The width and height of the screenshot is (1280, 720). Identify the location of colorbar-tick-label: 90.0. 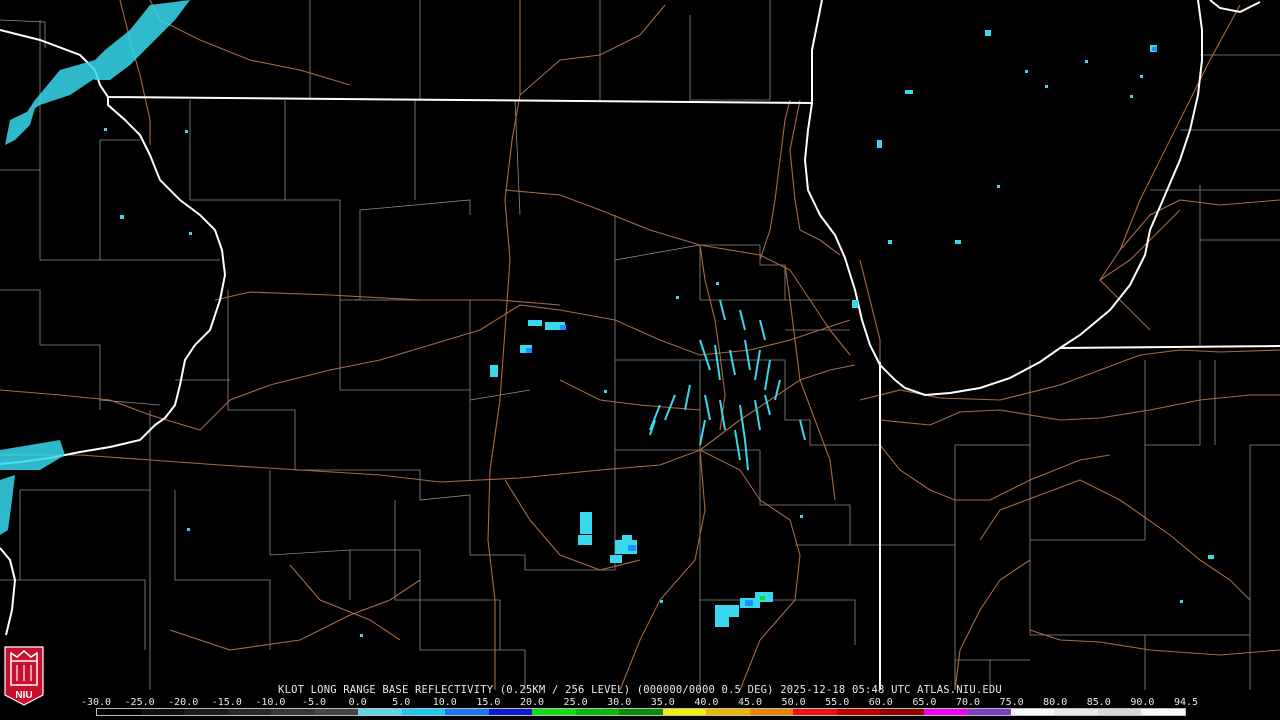
(1142, 702).